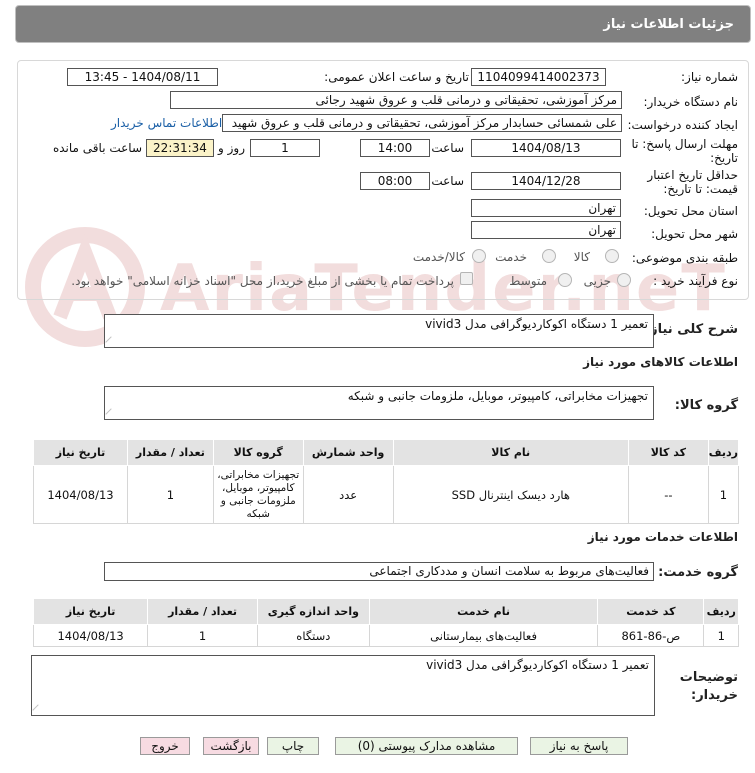 The width and height of the screenshot is (755, 773). I want to click on cell-code: ص-86-861, so click(651, 635).